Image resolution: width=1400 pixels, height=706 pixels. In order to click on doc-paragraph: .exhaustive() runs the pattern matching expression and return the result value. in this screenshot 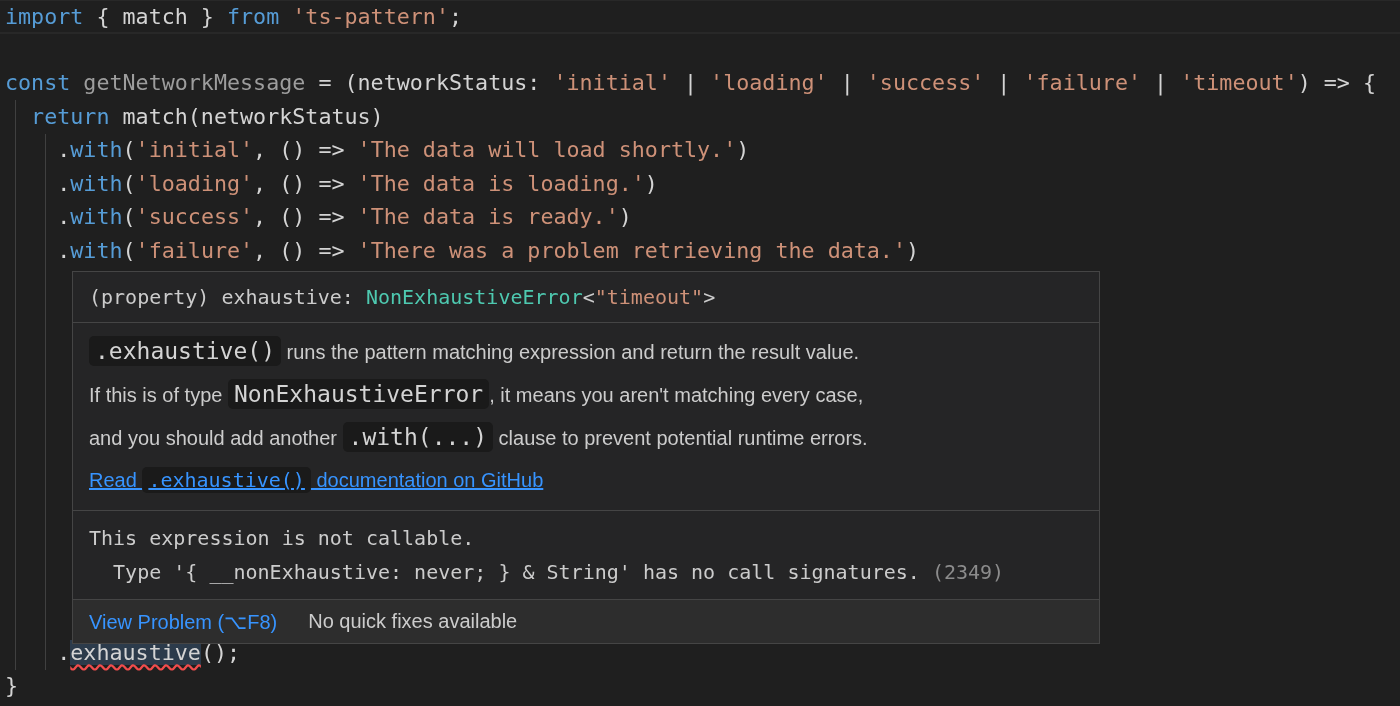, I will do `click(586, 352)`.